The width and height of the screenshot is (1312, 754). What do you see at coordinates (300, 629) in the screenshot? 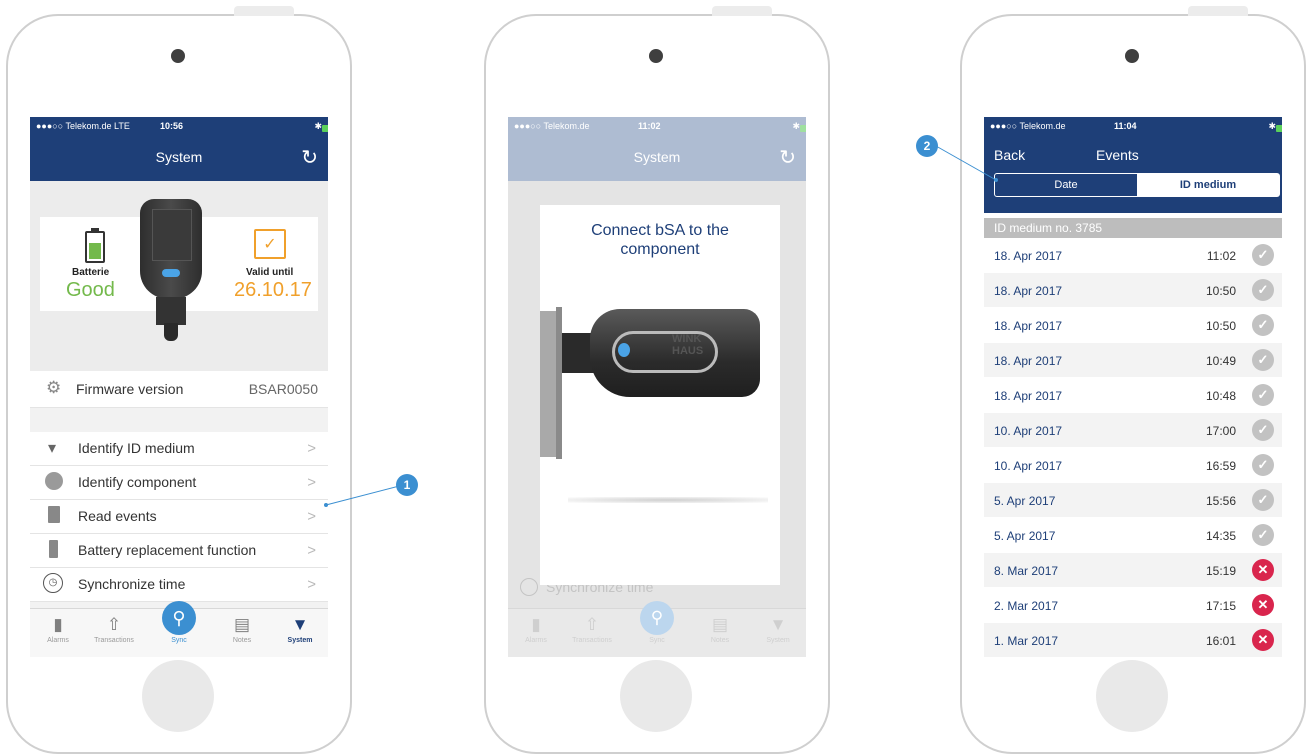
I see `tab-system: ▼ System` at bounding box center [300, 629].